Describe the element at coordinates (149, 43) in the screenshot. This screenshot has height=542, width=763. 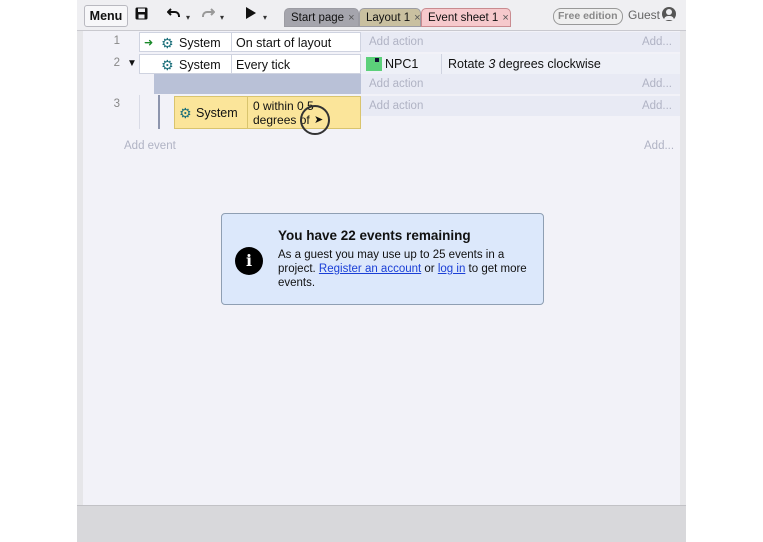
I see `trigger-arrow-icon: ➜` at that location.